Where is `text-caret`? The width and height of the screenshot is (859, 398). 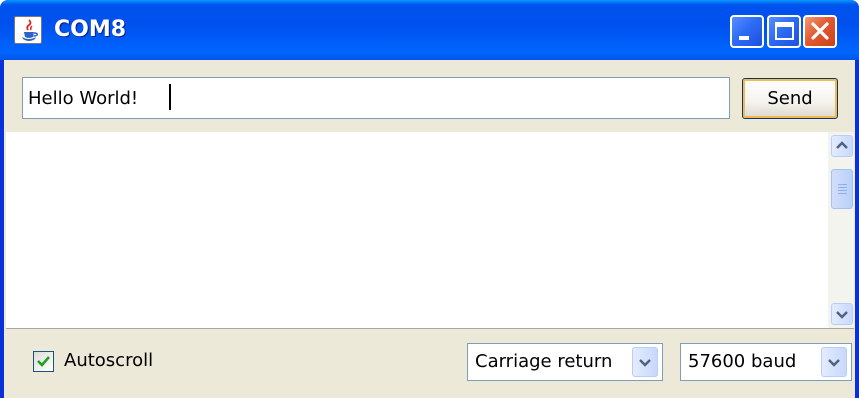
text-caret is located at coordinates (170, 97).